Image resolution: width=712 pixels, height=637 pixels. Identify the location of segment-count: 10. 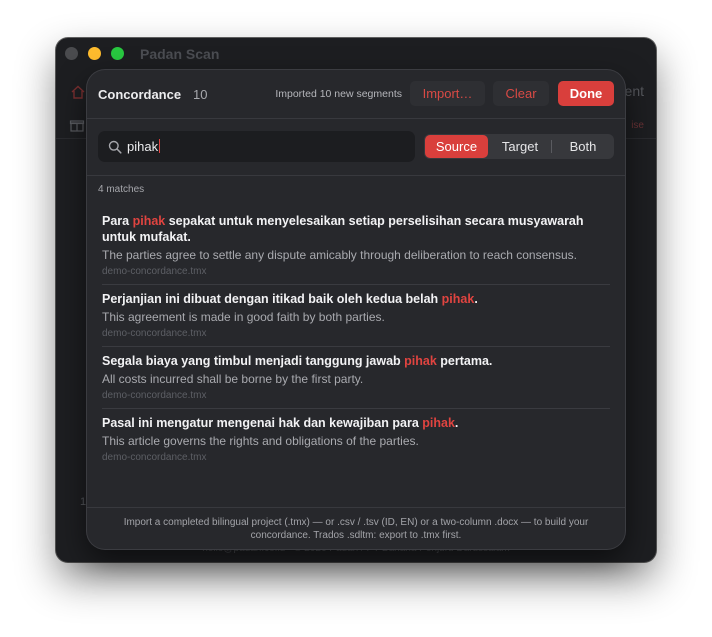
(200, 94).